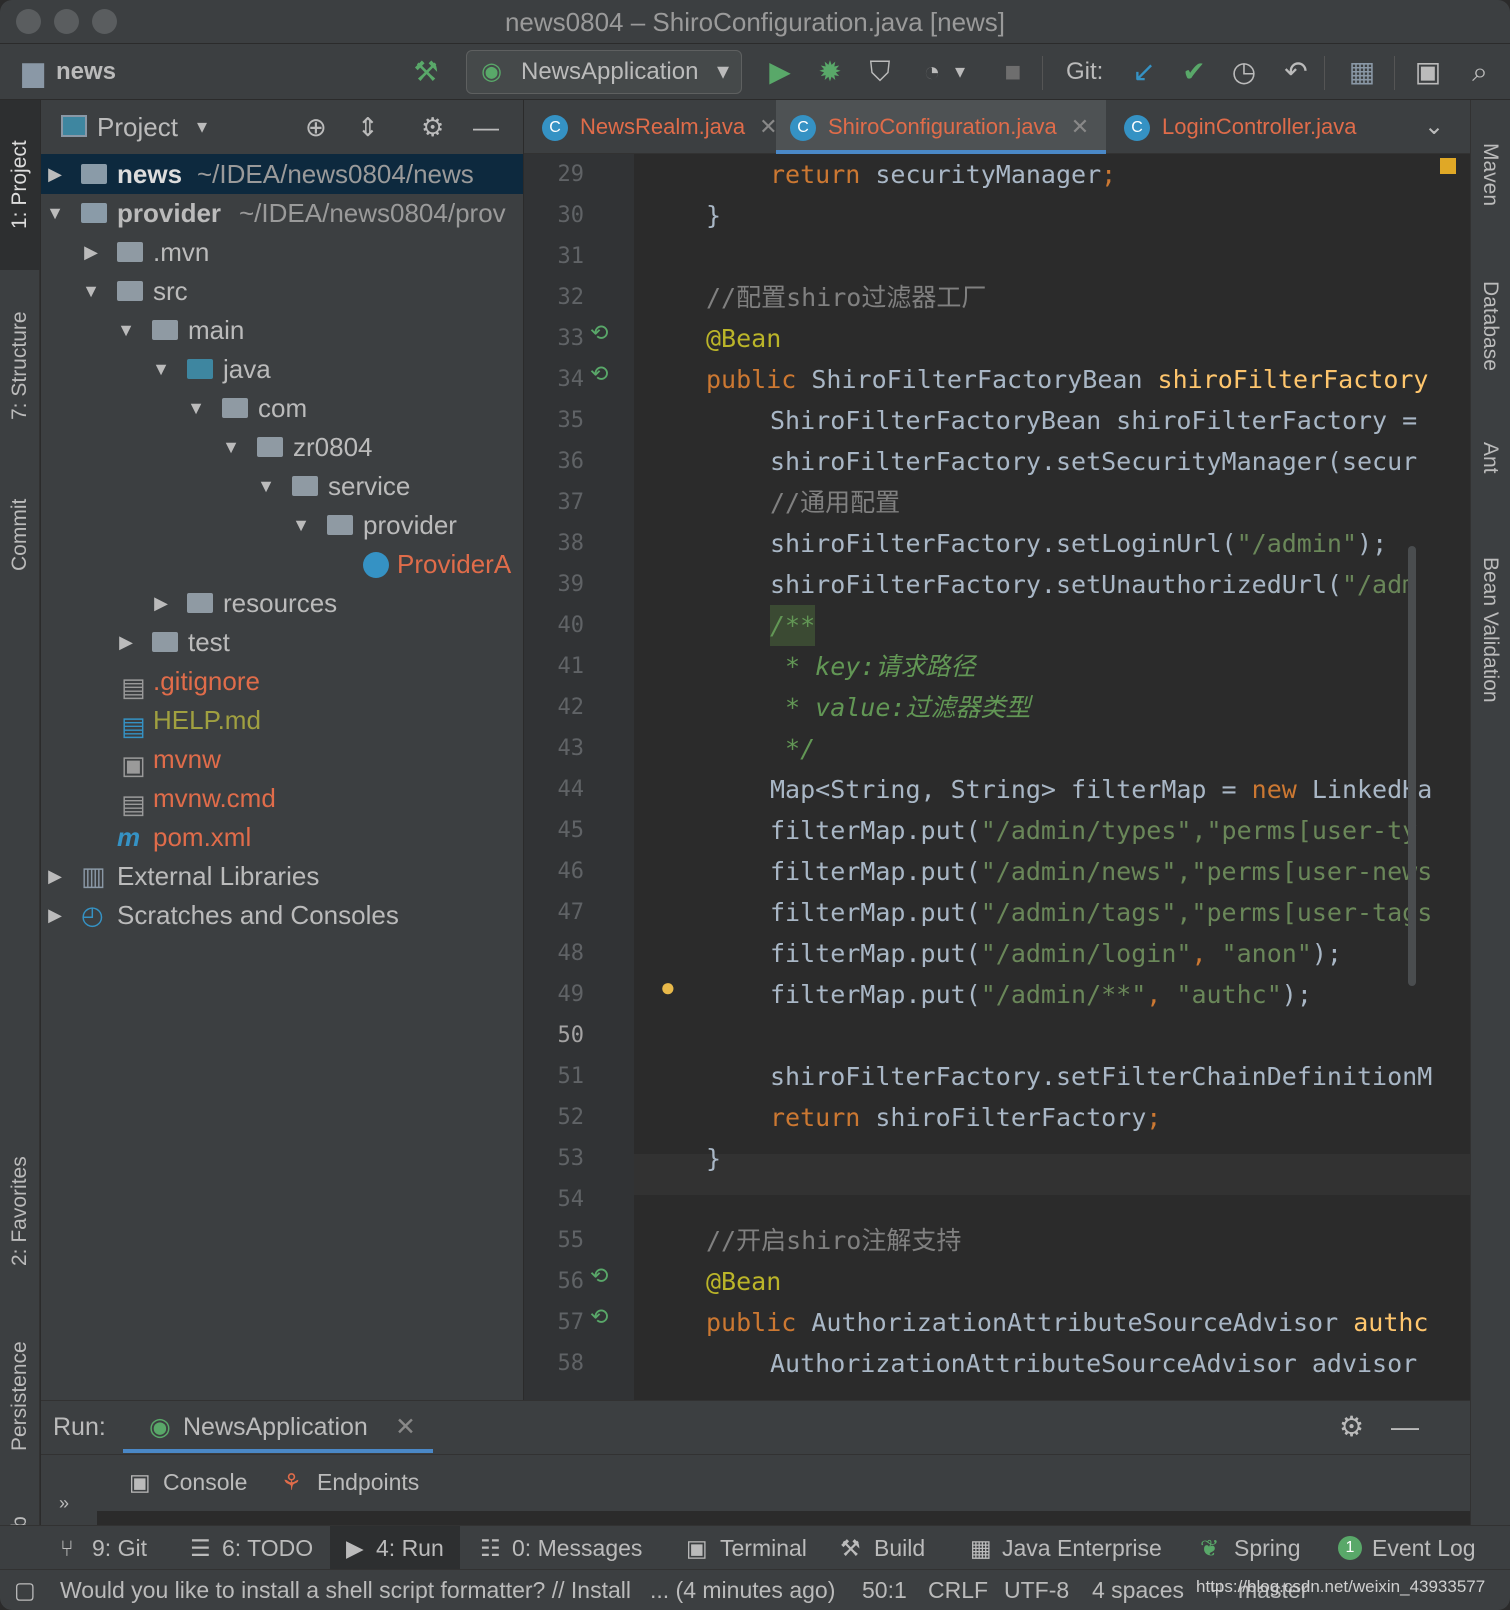 The width and height of the screenshot is (1510, 1610). What do you see at coordinates (1138, 1590) in the screenshot?
I see `indent-setting: 4 spaces` at bounding box center [1138, 1590].